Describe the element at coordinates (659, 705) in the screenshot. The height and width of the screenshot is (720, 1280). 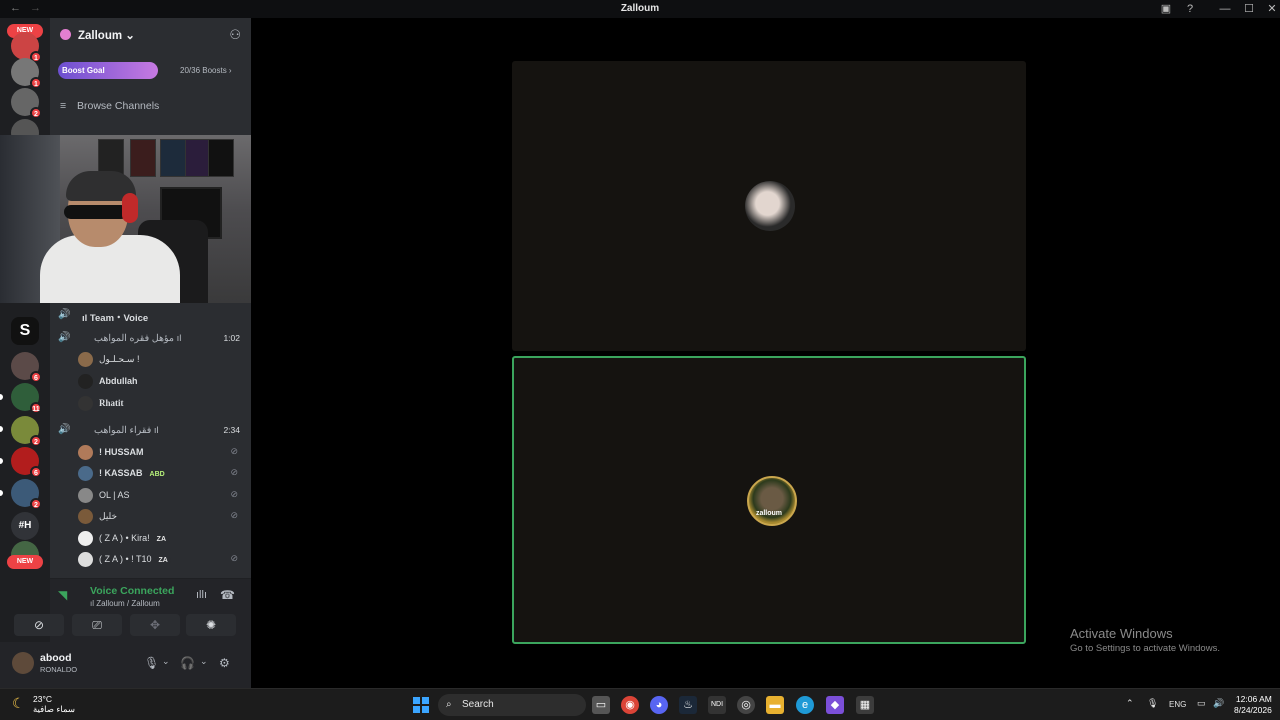
I see `discord-icon: ◕` at that location.